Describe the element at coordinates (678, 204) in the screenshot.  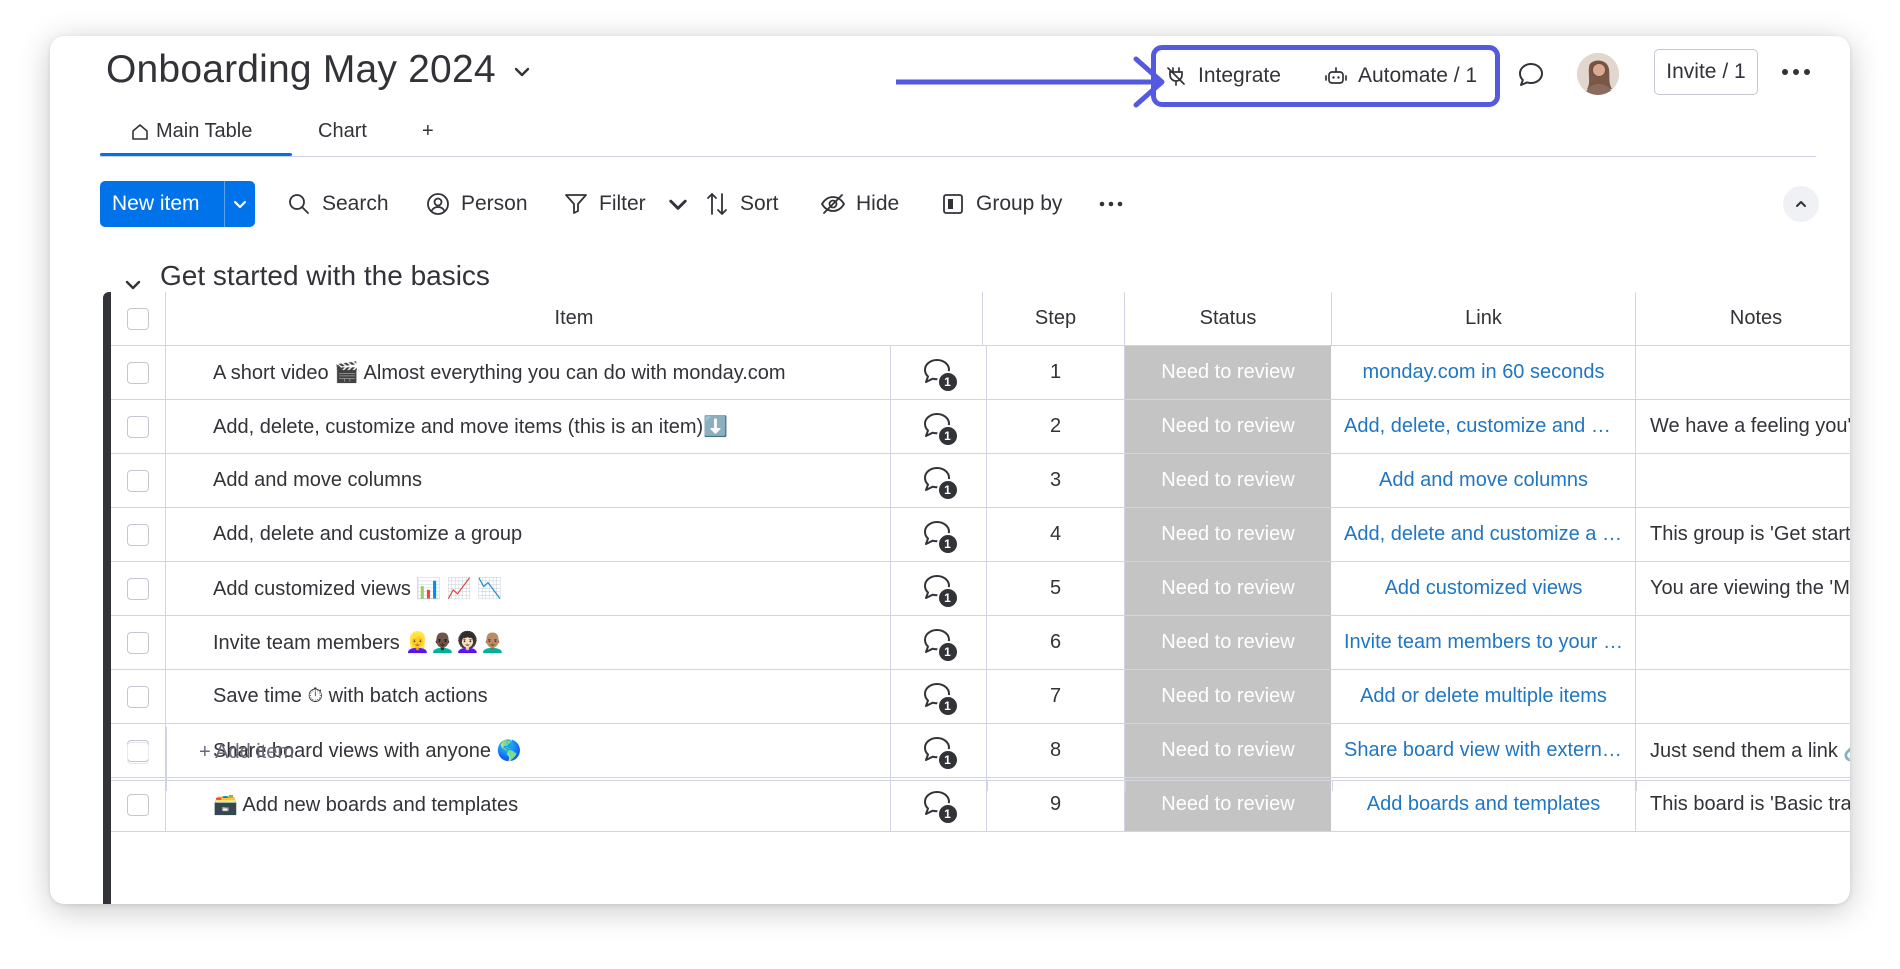
I see `filter-dropdown` at that location.